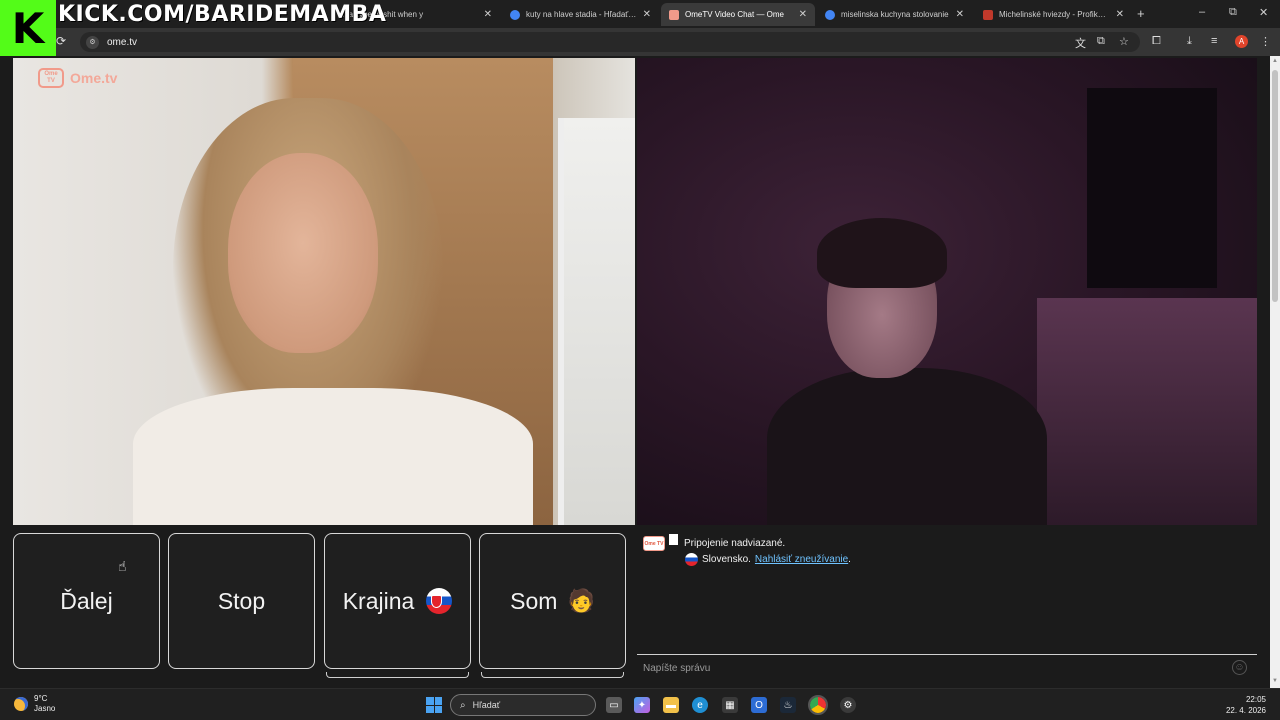 The width and height of the screenshot is (1280, 720). I want to click on ometv-small-logo: Ome TV, so click(654, 543).